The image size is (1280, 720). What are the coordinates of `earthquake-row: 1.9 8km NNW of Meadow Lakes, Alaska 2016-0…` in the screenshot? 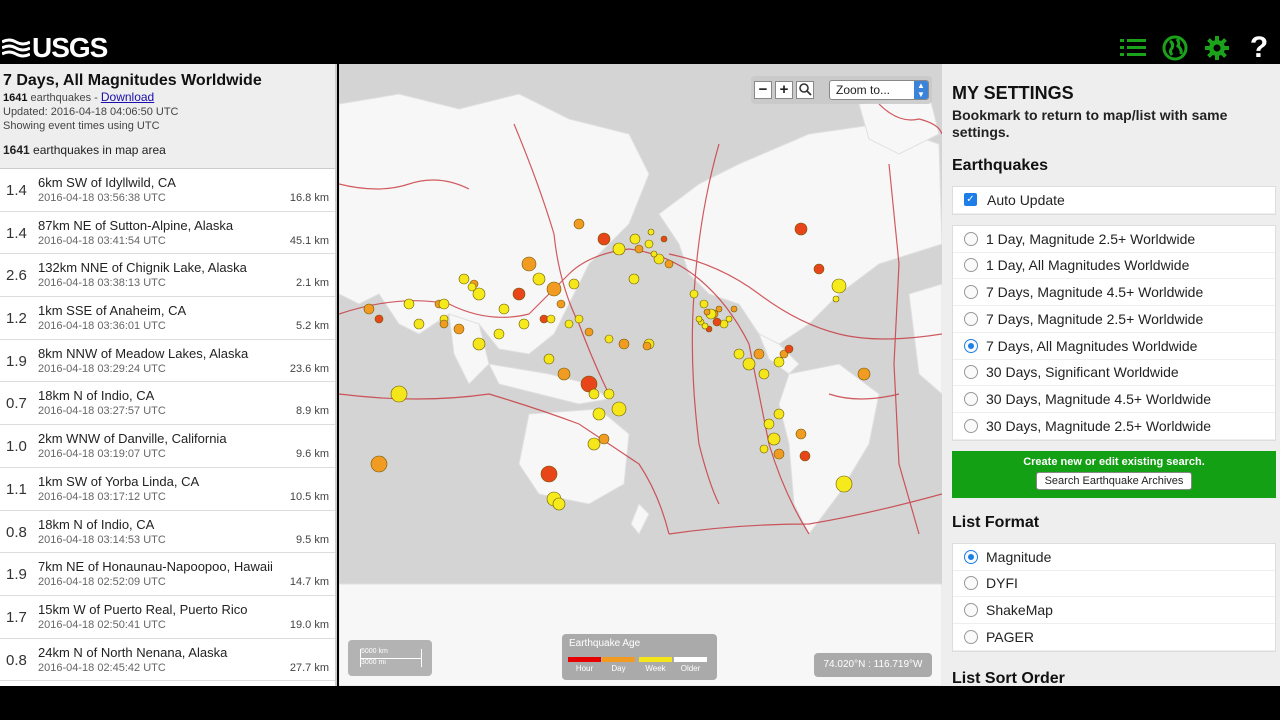 It's located at (167, 361).